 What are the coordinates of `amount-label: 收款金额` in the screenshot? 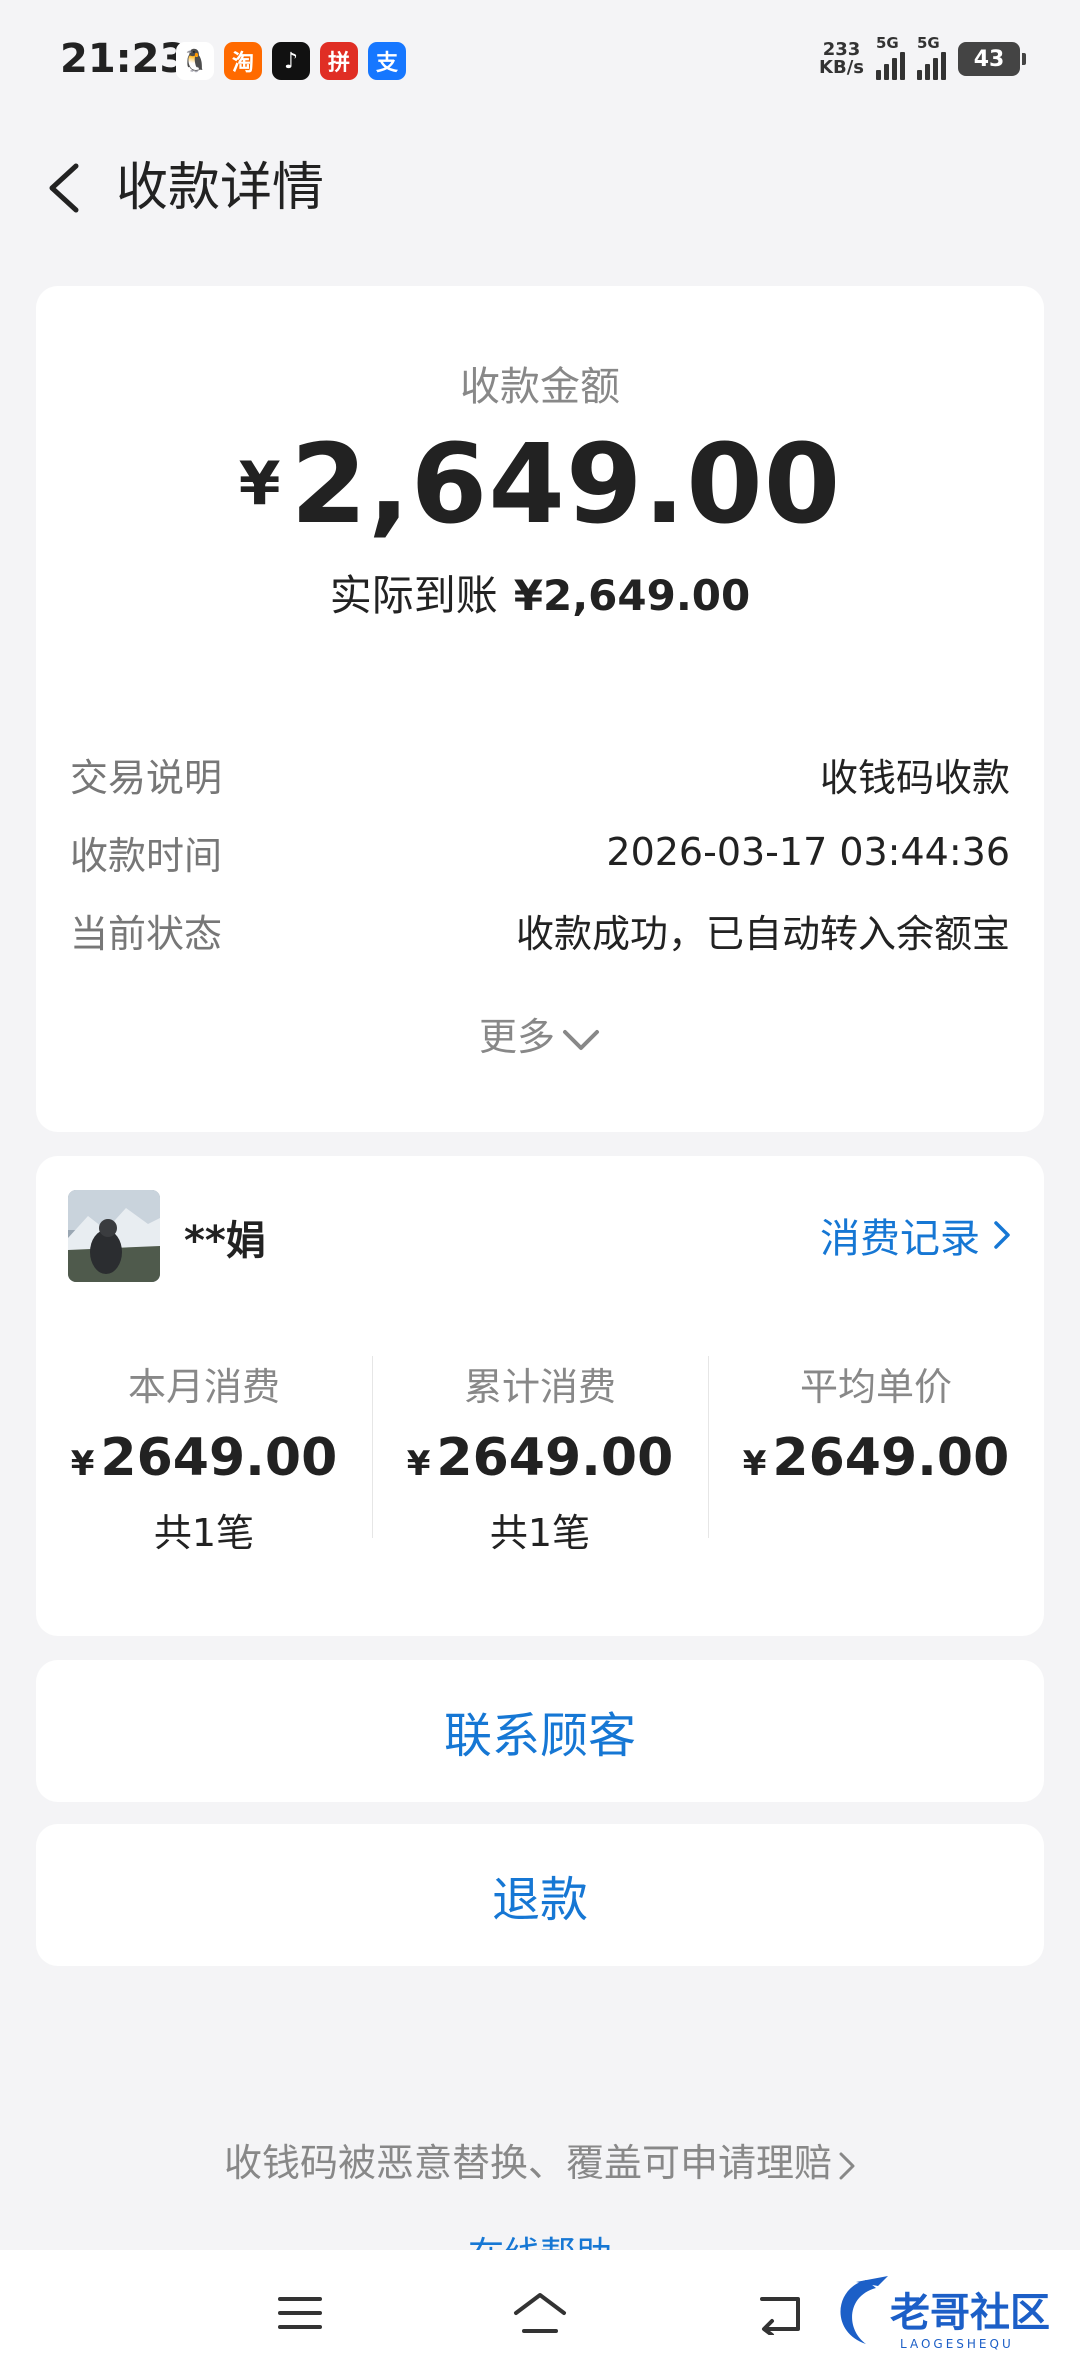 It's located at (540, 387).